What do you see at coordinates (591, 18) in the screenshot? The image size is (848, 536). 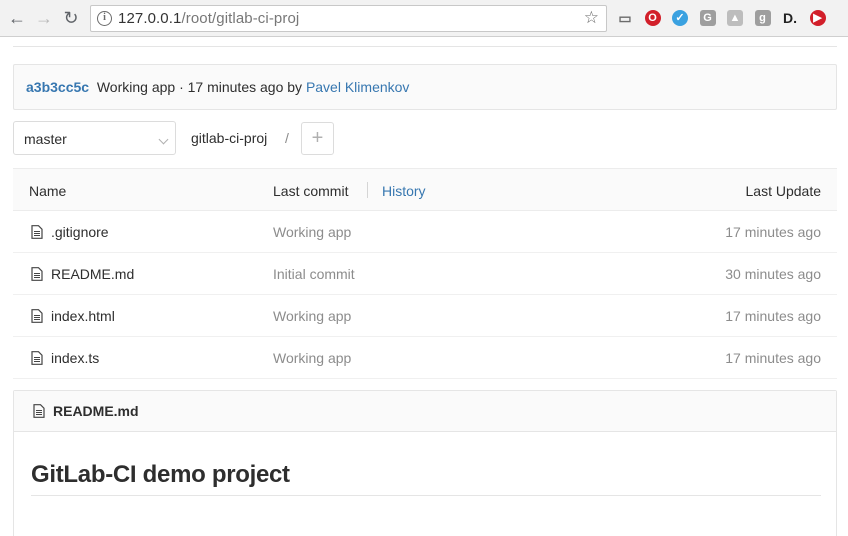 I see `bookmark-star-icon: ☆` at bounding box center [591, 18].